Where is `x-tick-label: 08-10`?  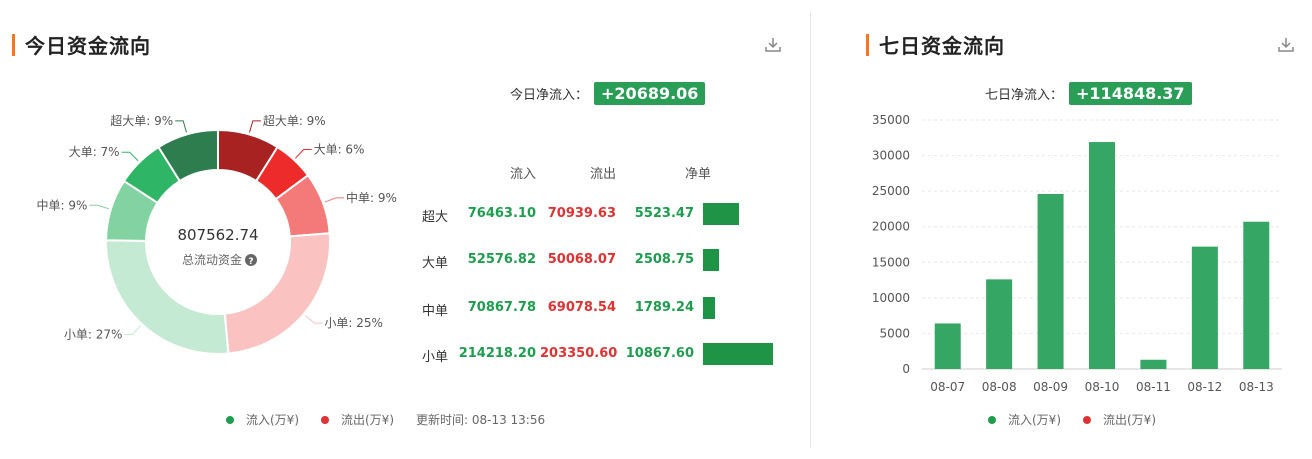
x-tick-label: 08-10 is located at coordinates (1102, 387).